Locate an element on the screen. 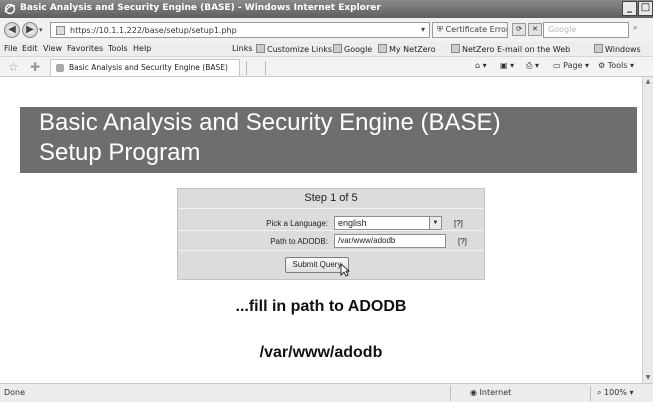  adodb-path-label: Path to ADODB: is located at coordinates (299, 241).